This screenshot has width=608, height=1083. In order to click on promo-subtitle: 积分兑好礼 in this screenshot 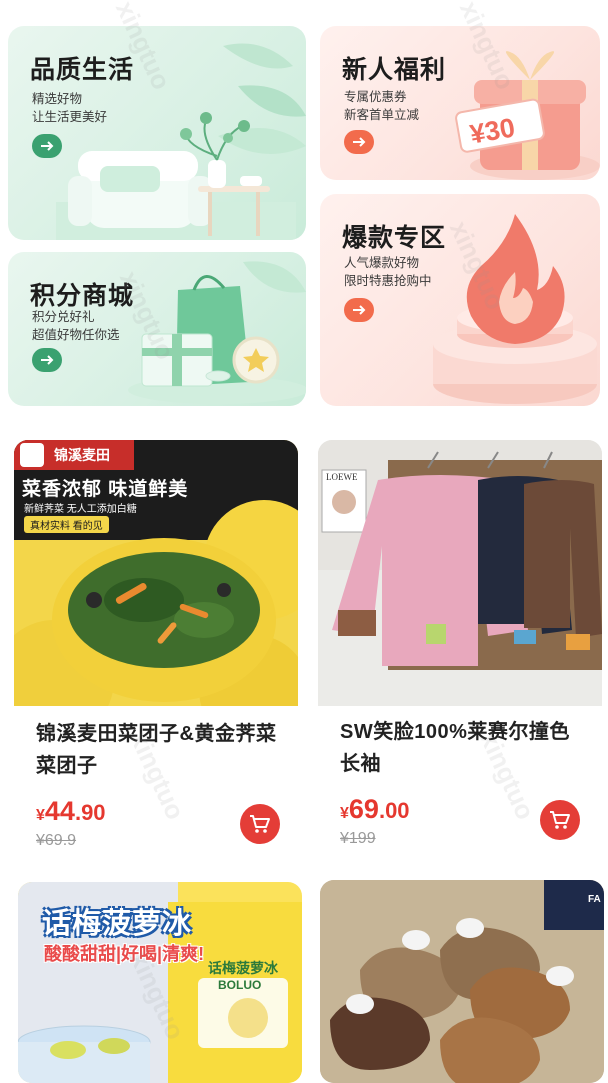, I will do `click(63, 317)`.